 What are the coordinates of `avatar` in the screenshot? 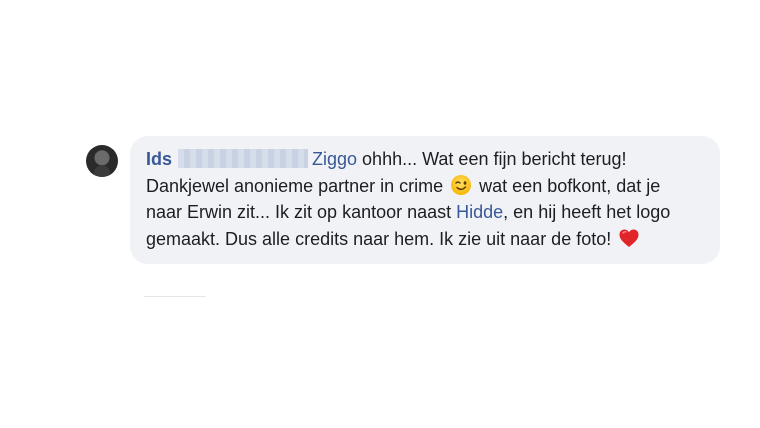 It's located at (102, 161).